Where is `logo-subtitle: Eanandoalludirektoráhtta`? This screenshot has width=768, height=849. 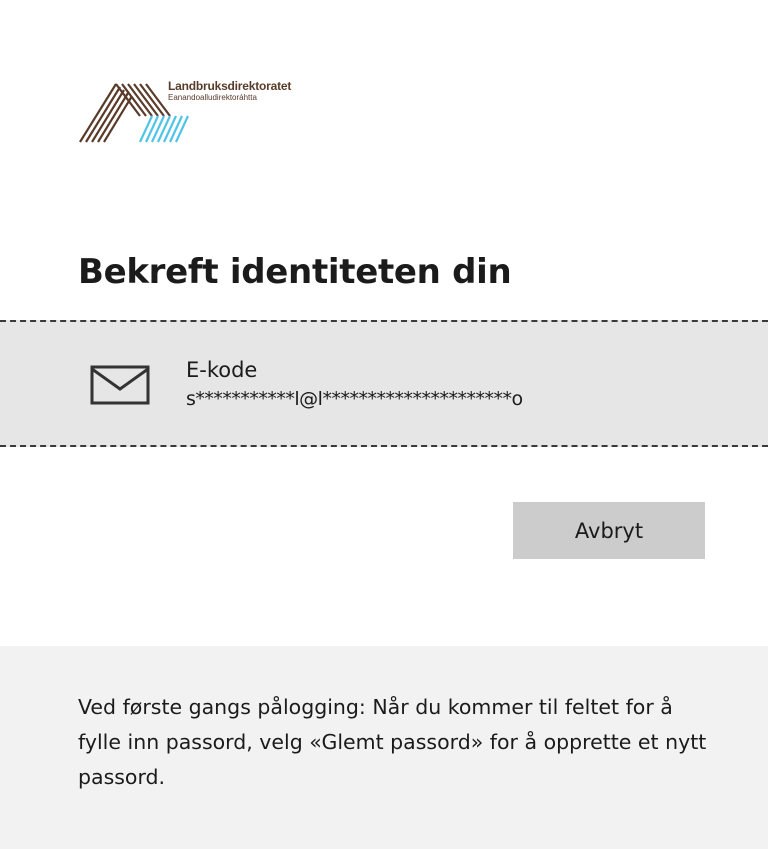
logo-subtitle: Eanandoalludirektoráhtta is located at coordinates (212, 97).